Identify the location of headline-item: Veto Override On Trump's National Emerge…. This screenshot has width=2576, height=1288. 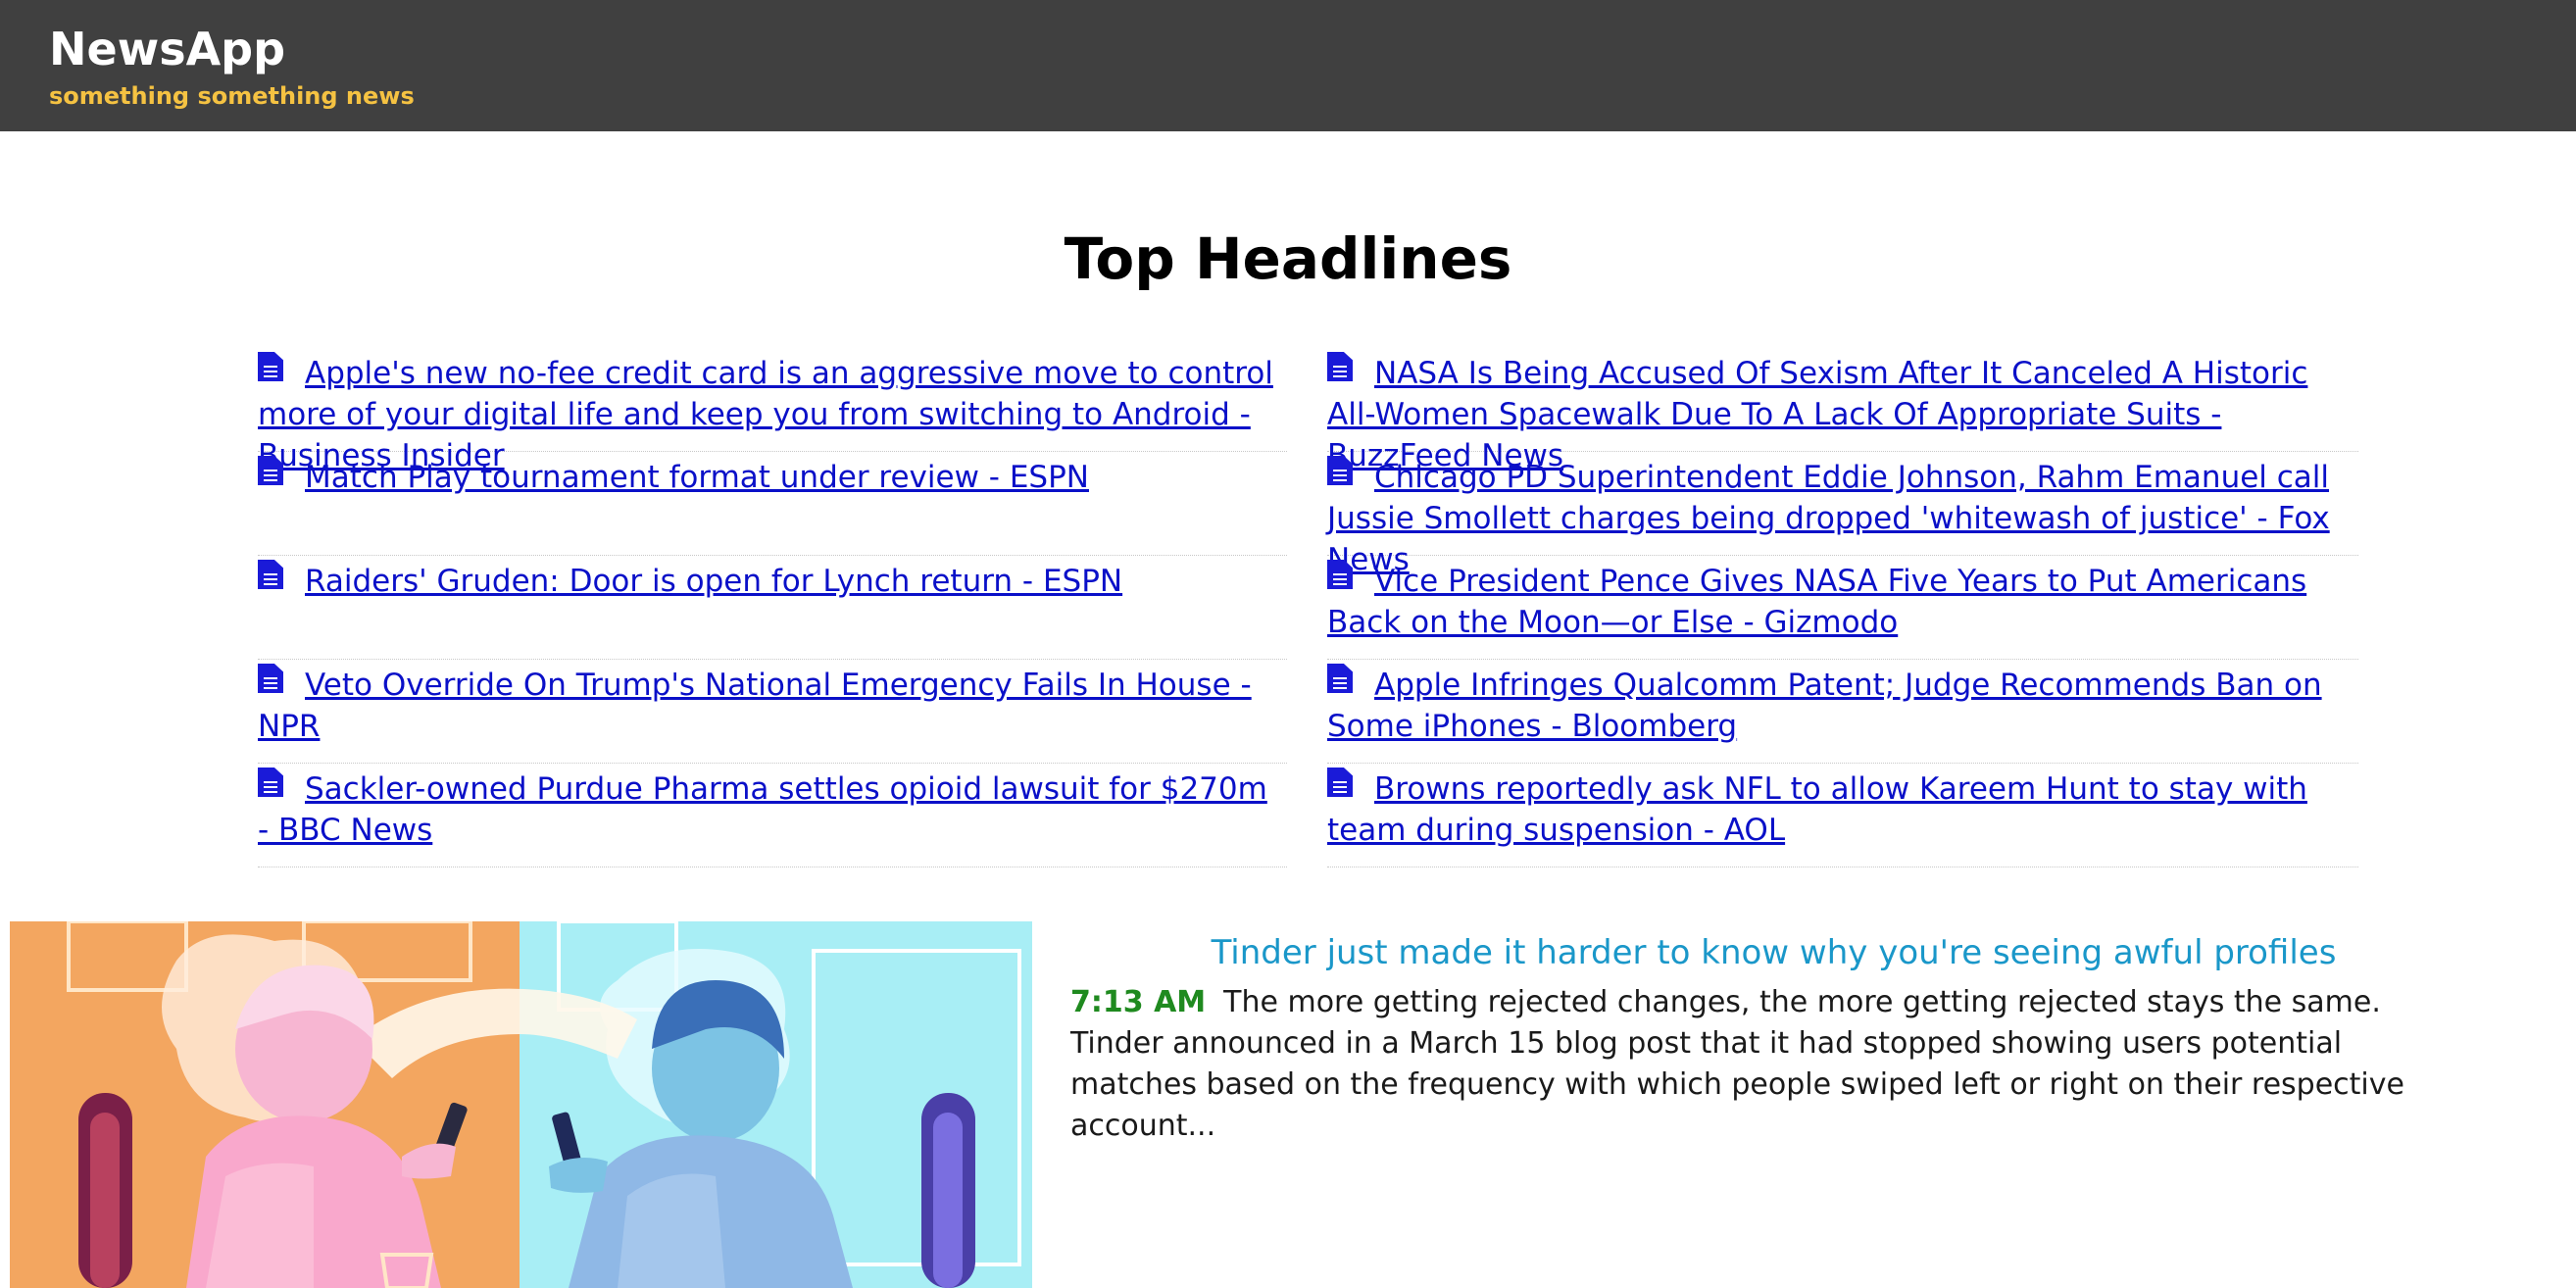
(772, 712).